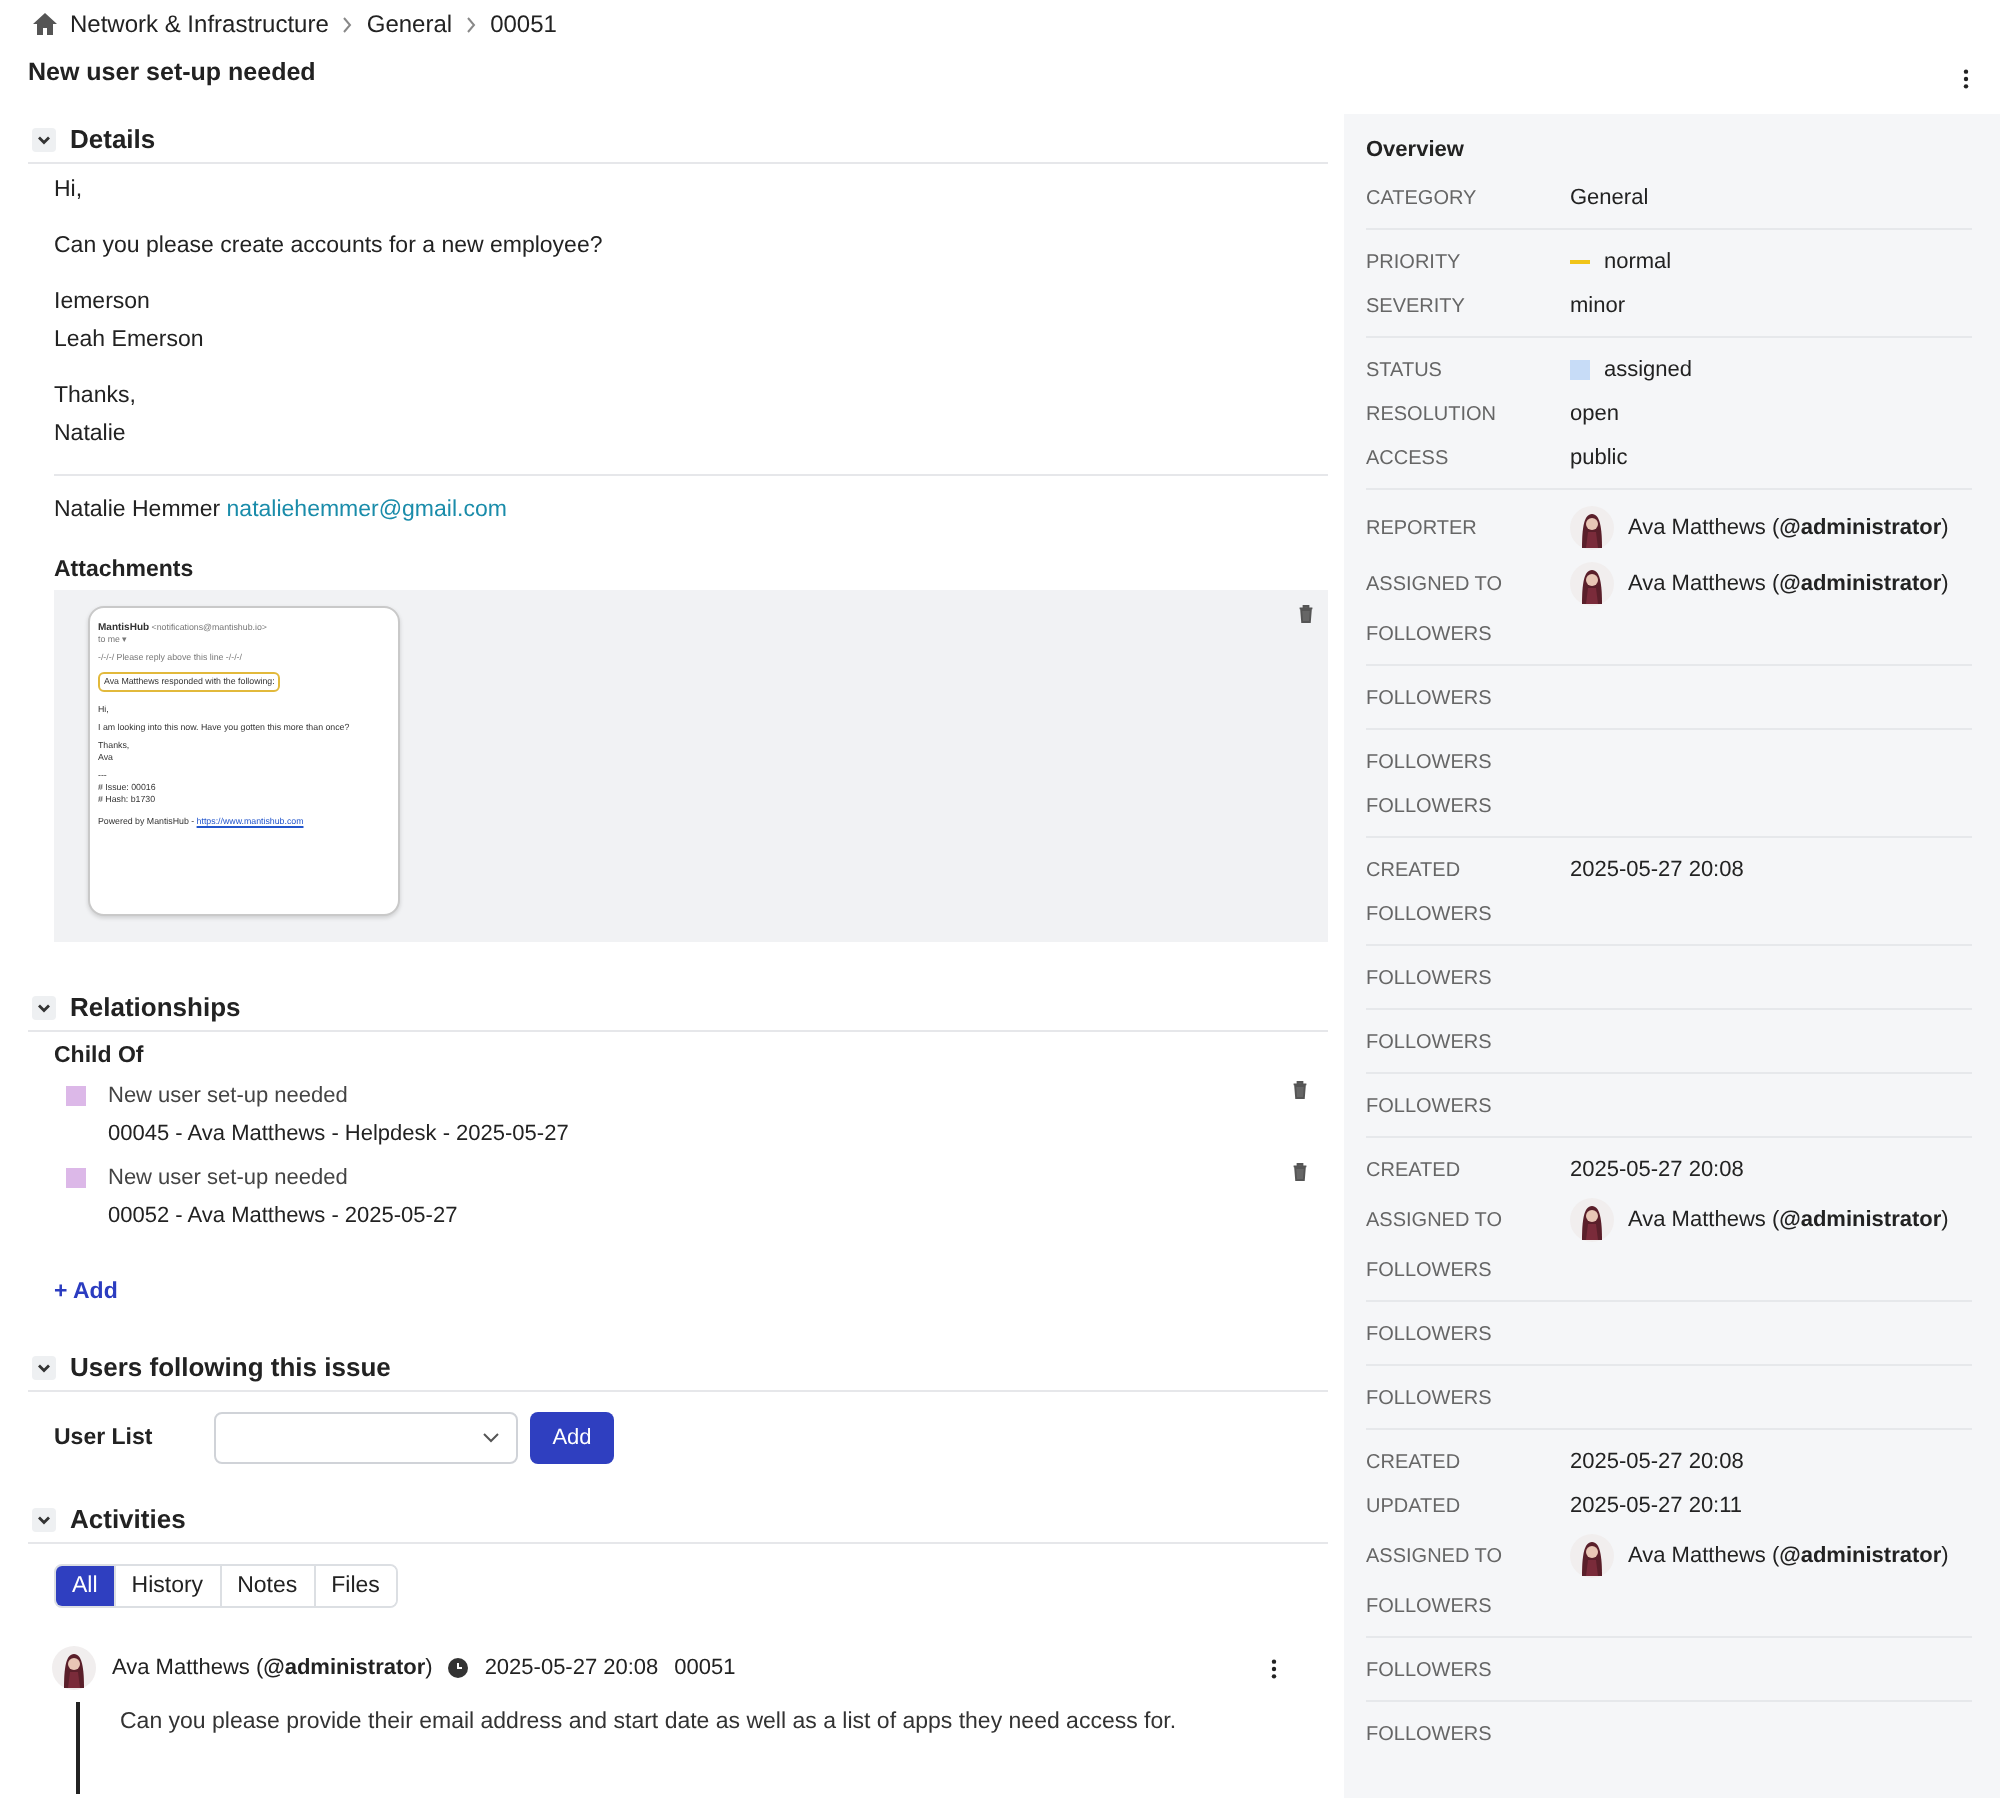 The height and width of the screenshot is (1798, 2000). What do you see at coordinates (96, 416) in the screenshot?
I see `message-paragraph: Thanks, Natalie` at bounding box center [96, 416].